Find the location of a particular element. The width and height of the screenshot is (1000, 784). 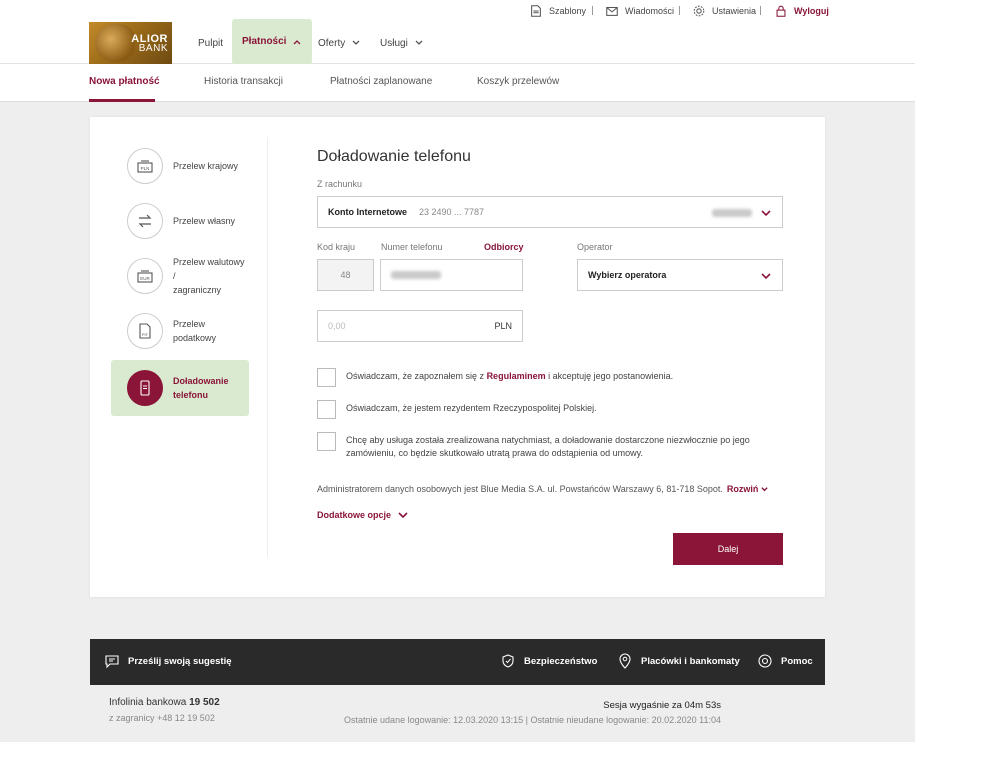

templates-label: Szablony is located at coordinates (568, 11).